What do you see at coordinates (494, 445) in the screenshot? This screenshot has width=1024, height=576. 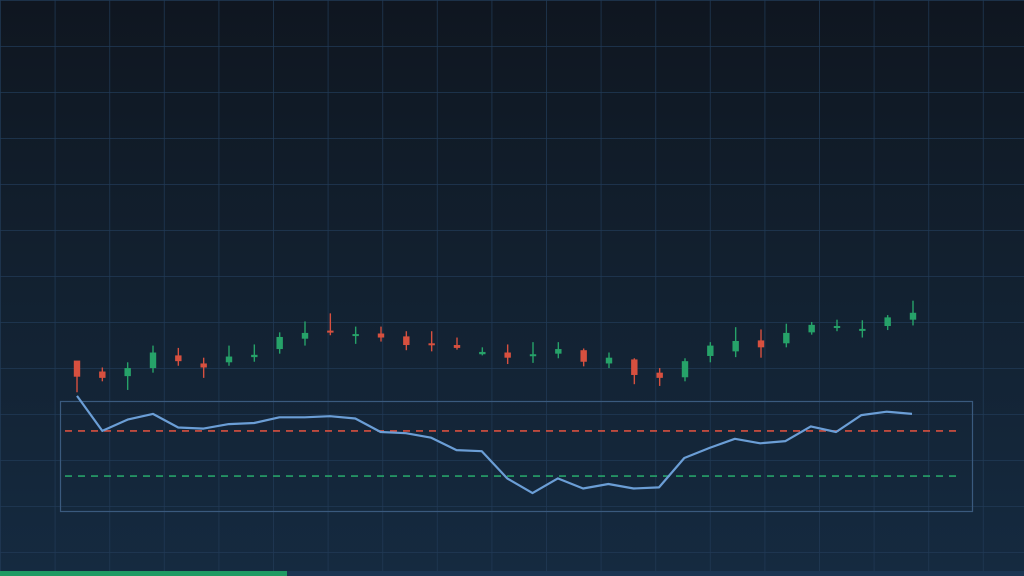 I see `oscillator-line` at bounding box center [494, 445].